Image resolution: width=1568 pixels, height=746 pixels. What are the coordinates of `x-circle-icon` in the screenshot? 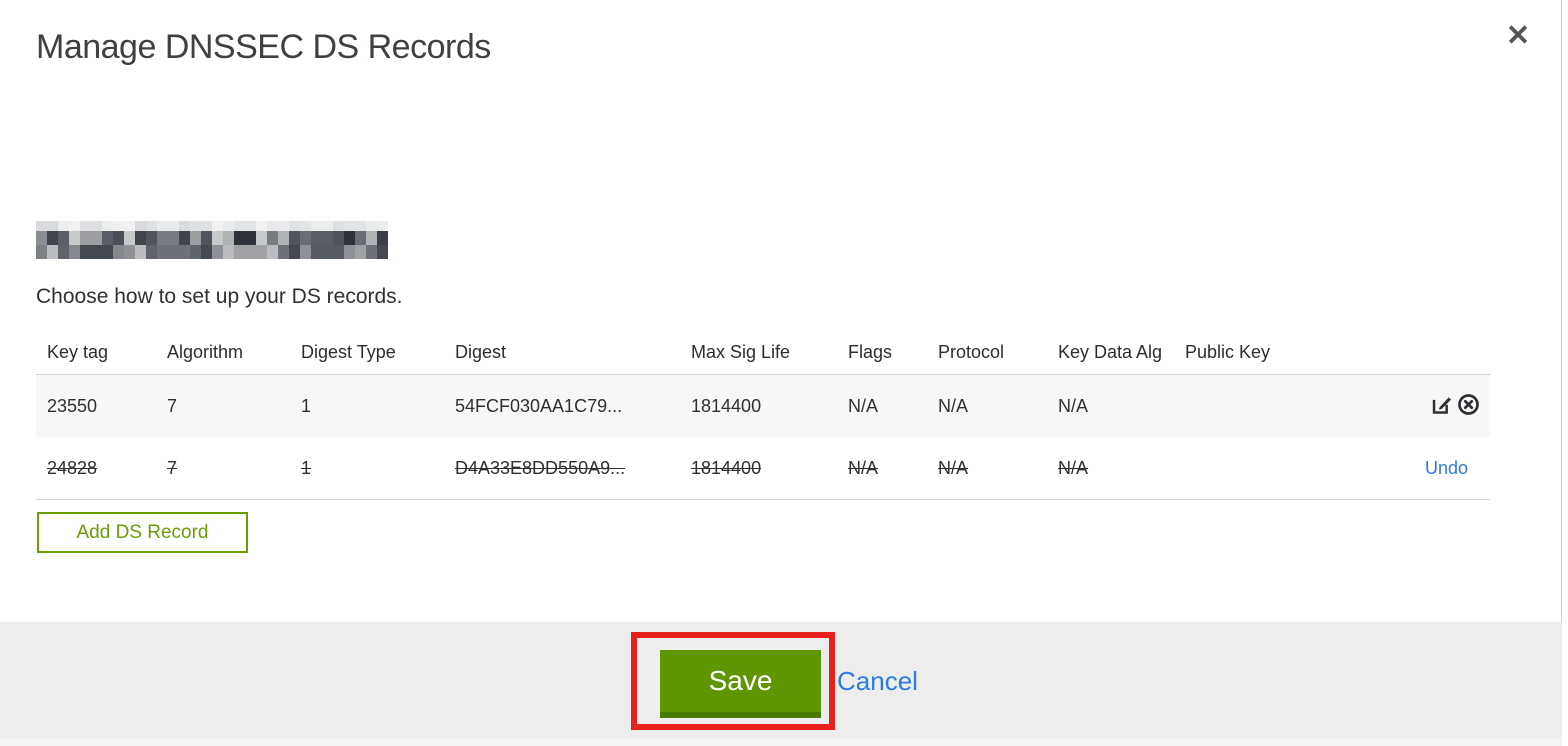 It's located at (1468, 406).